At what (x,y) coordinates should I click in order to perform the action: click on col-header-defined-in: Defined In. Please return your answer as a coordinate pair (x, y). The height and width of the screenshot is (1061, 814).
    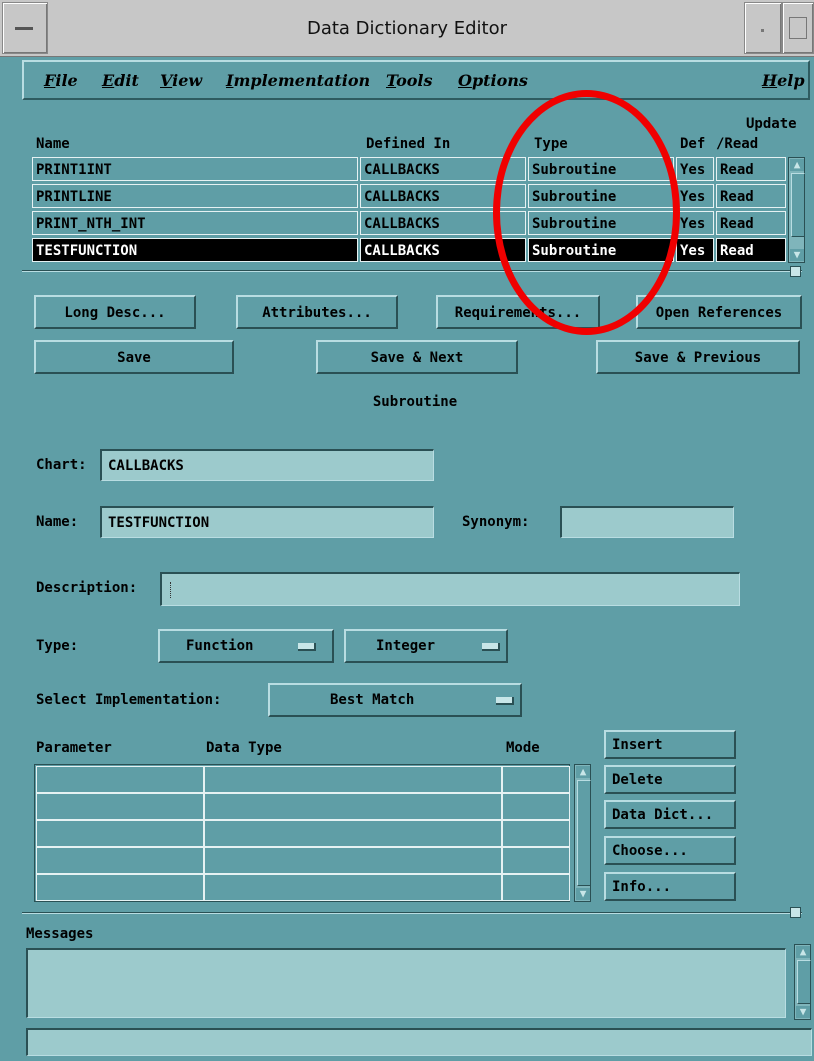
    Looking at the image, I should click on (408, 144).